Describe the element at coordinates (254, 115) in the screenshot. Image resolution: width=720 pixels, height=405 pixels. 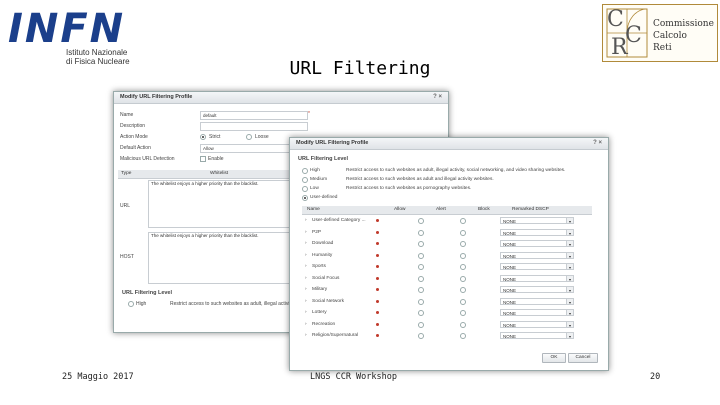
I see `name-input: default` at that location.